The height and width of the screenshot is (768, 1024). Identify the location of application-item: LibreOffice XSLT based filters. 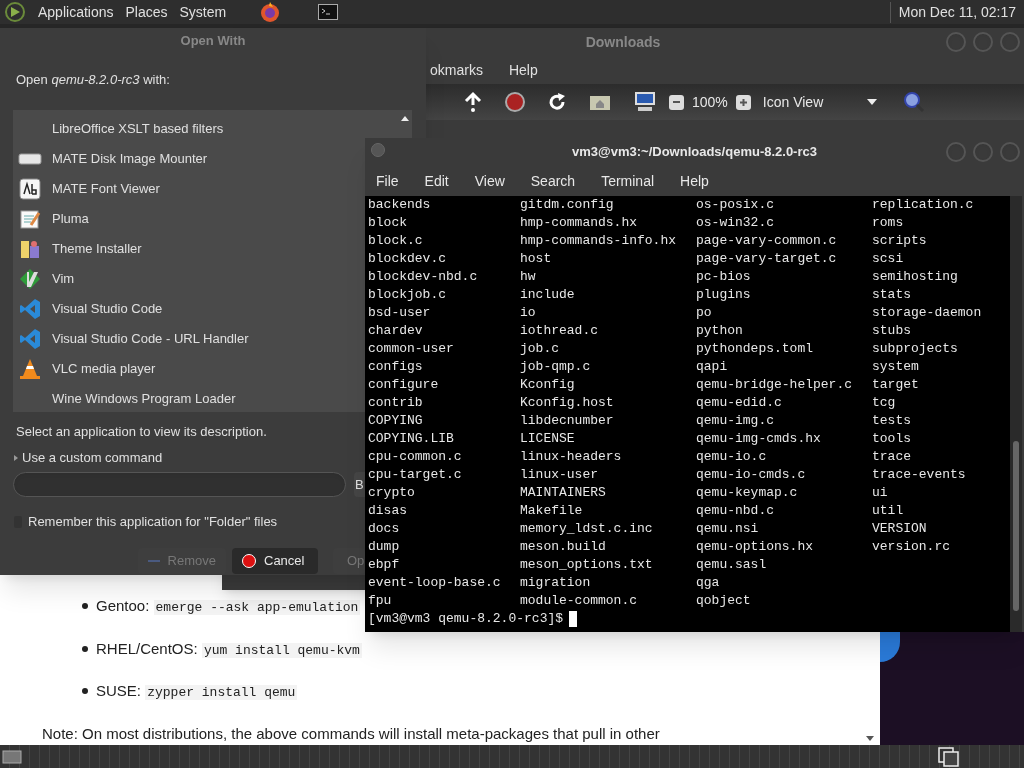
(185, 129).